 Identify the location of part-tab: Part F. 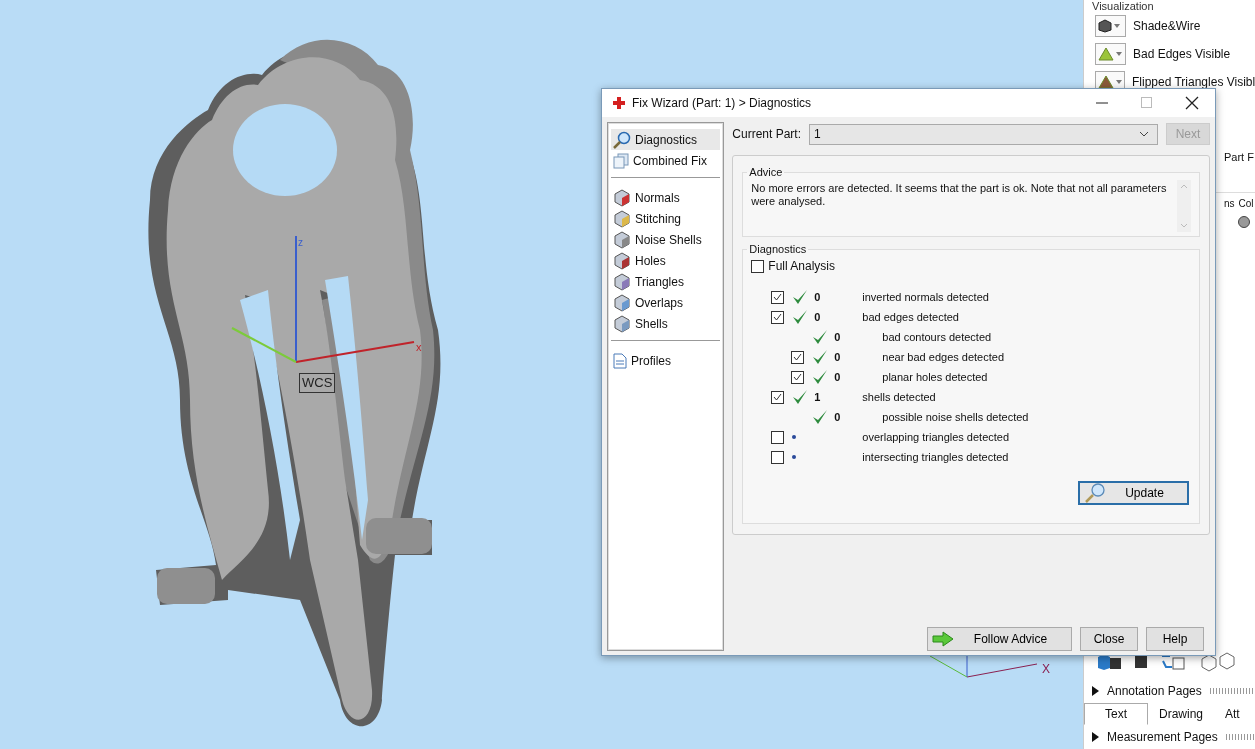
(1239, 157).